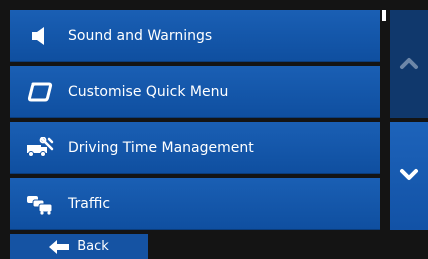 This screenshot has height=259, width=428. I want to click on quick-menu-icon, so click(40, 92).